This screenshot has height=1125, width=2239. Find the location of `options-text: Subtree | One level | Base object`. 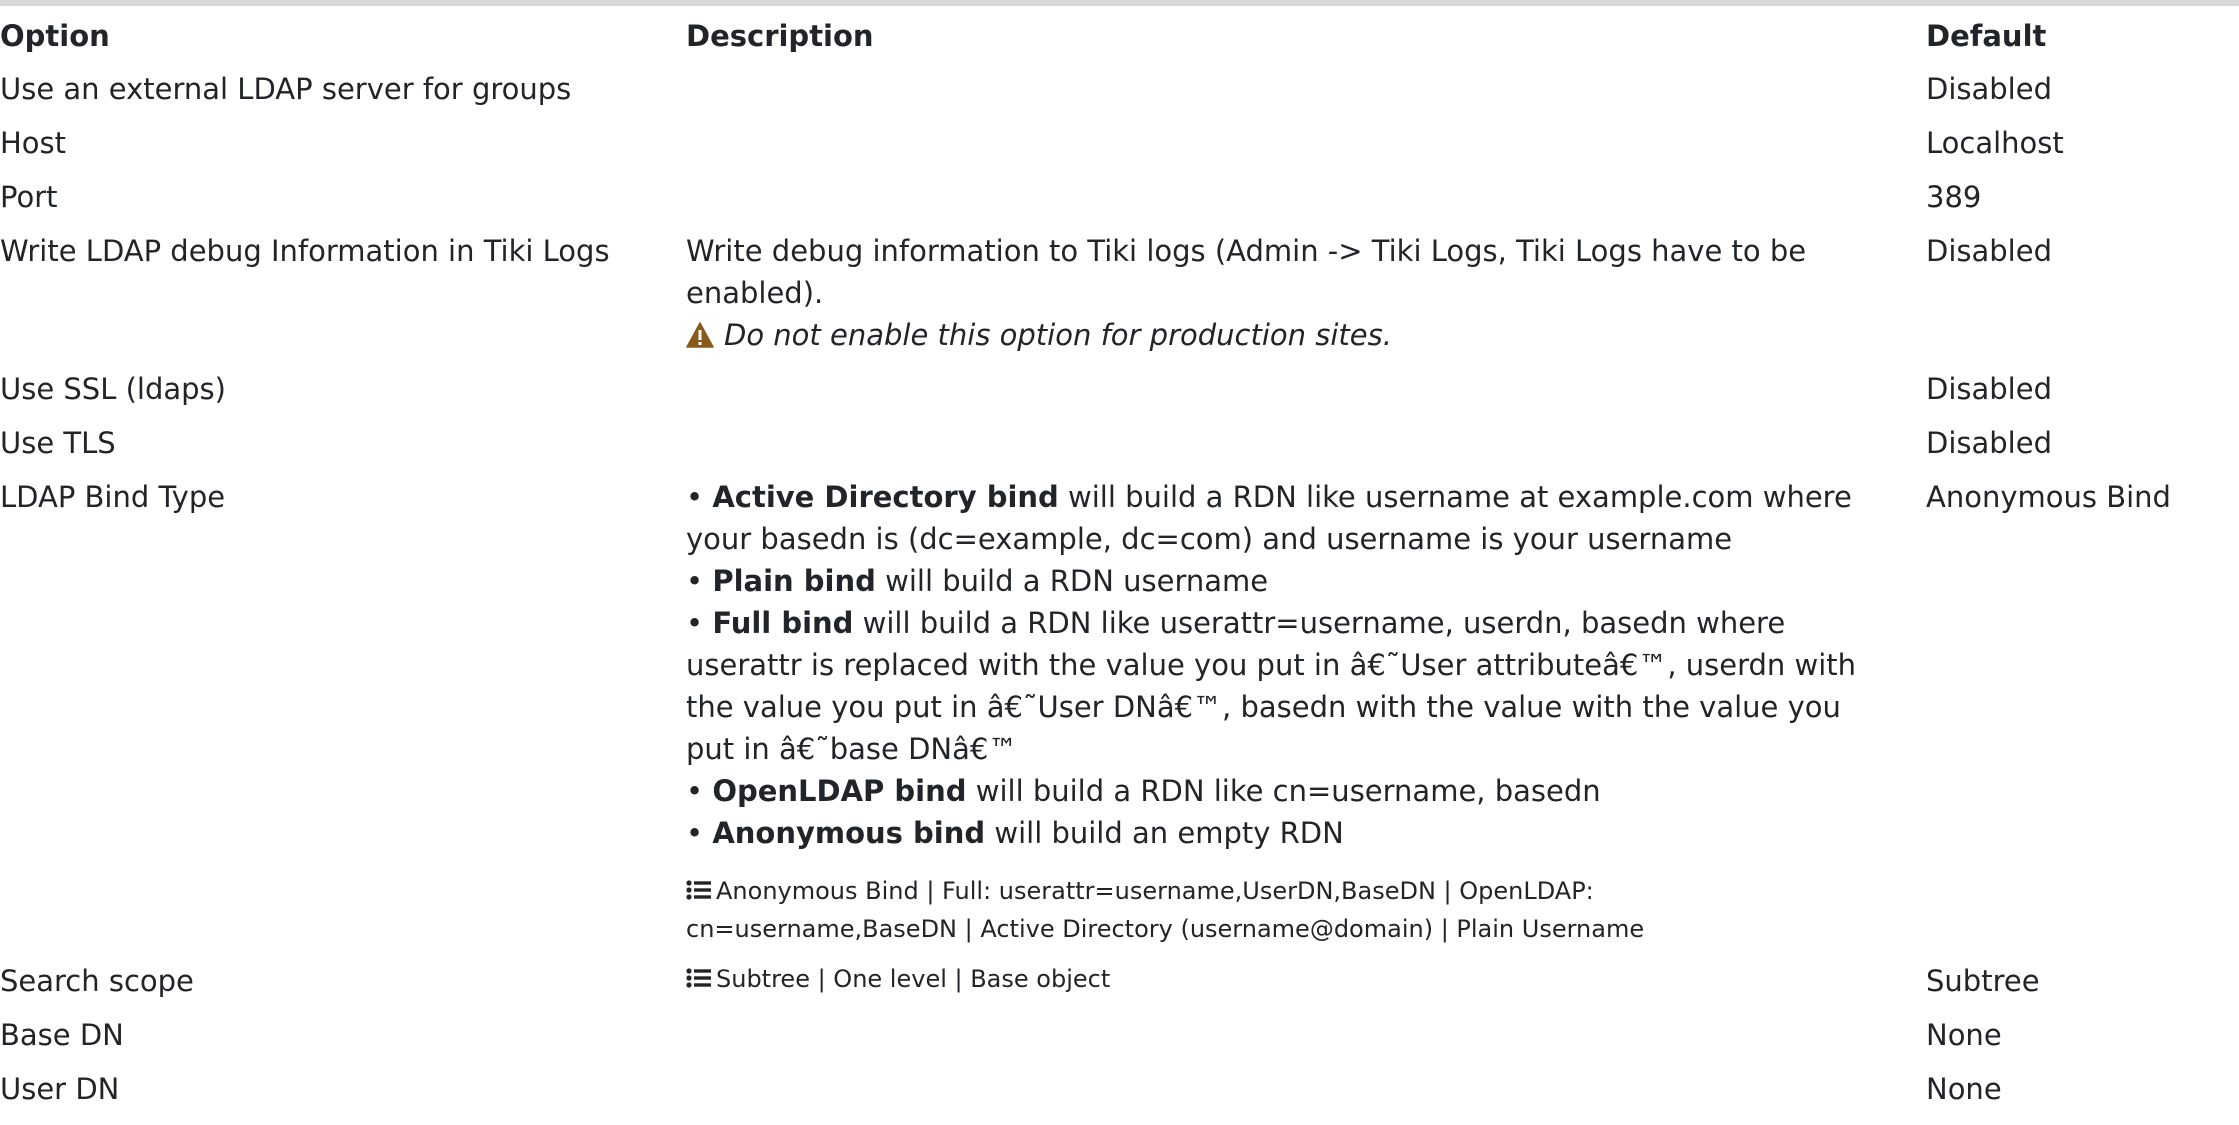

options-text: Subtree | One level | Base object is located at coordinates (913, 979).